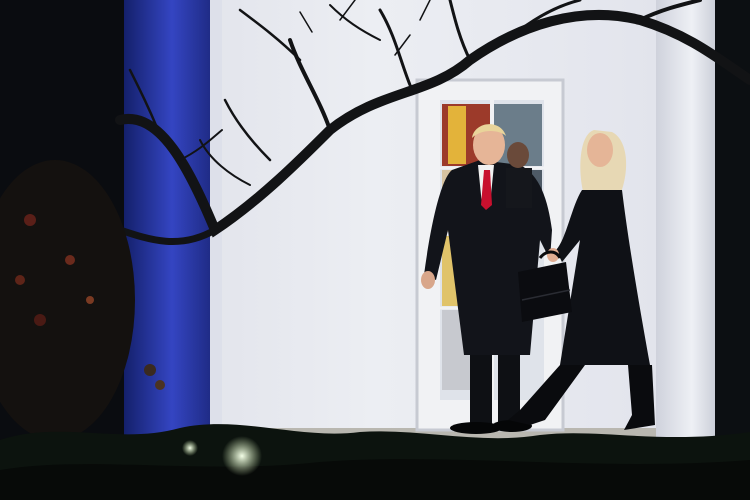  What do you see at coordinates (190, 448) in the screenshot?
I see `garden-light-small` at bounding box center [190, 448].